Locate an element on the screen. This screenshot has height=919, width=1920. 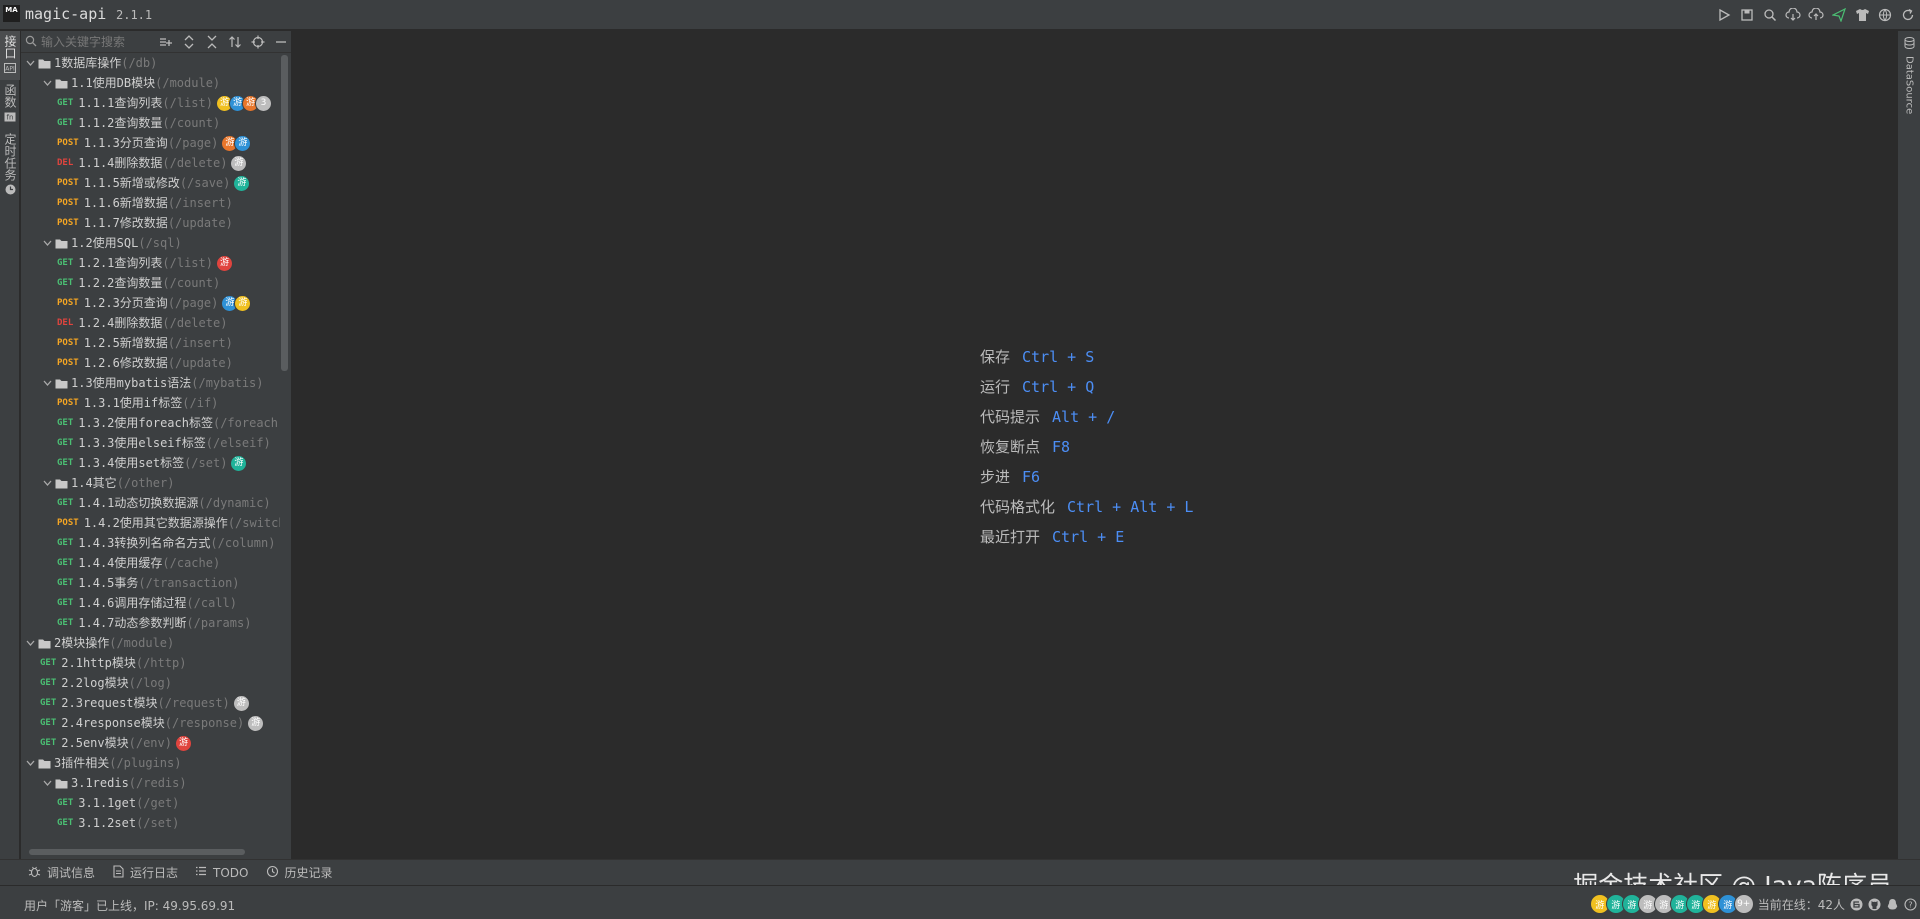
tree-folder: 3.1redis (/redis) is located at coordinates (150, 783).